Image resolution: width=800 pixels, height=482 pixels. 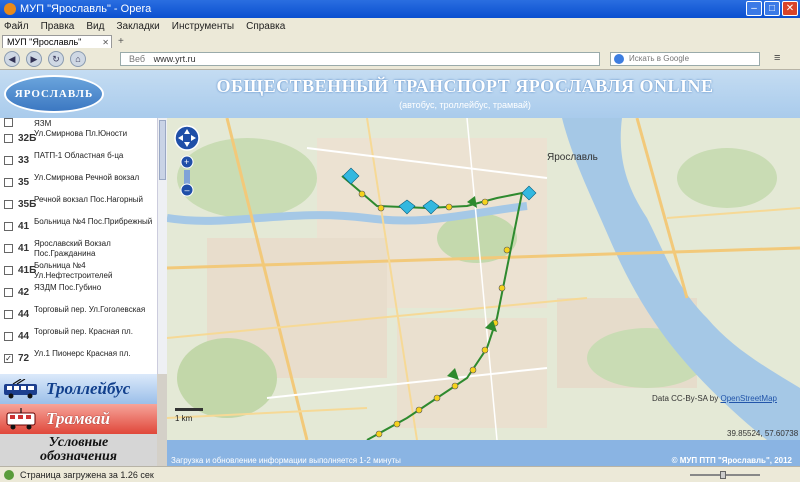 I want to click on tab-bar: МУП "Ярославль" ✕ +, so click(x=400, y=41).